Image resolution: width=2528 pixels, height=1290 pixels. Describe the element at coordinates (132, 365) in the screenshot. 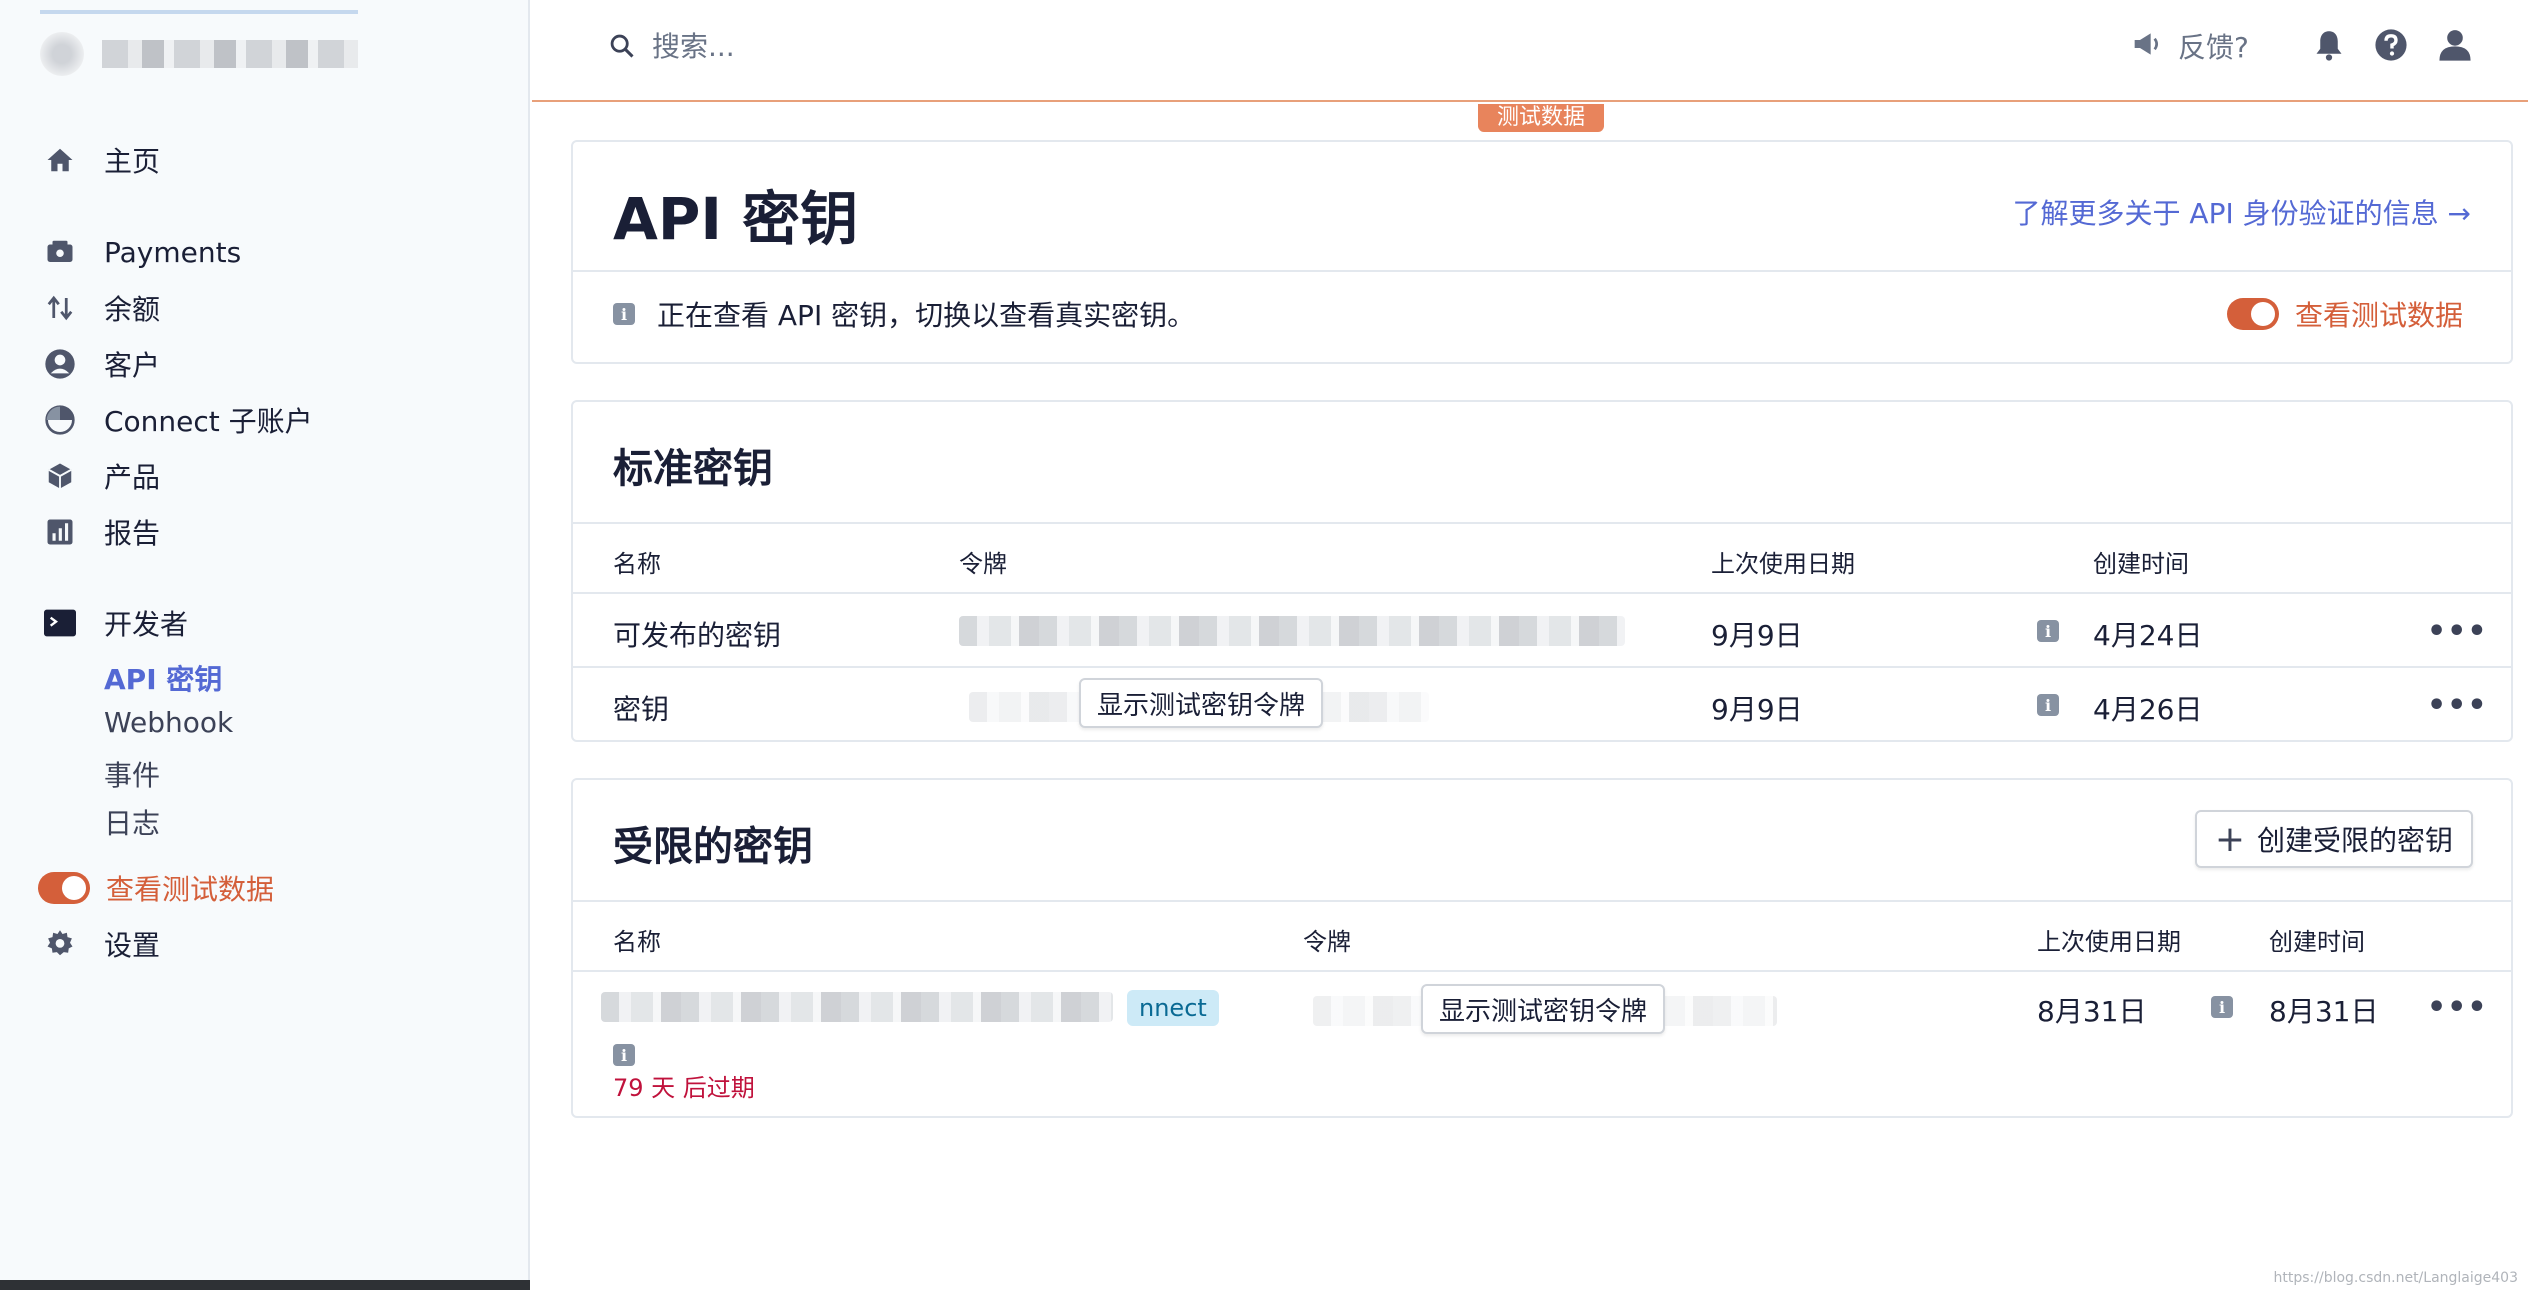

I see `sidebar-item-label: 客户` at that location.